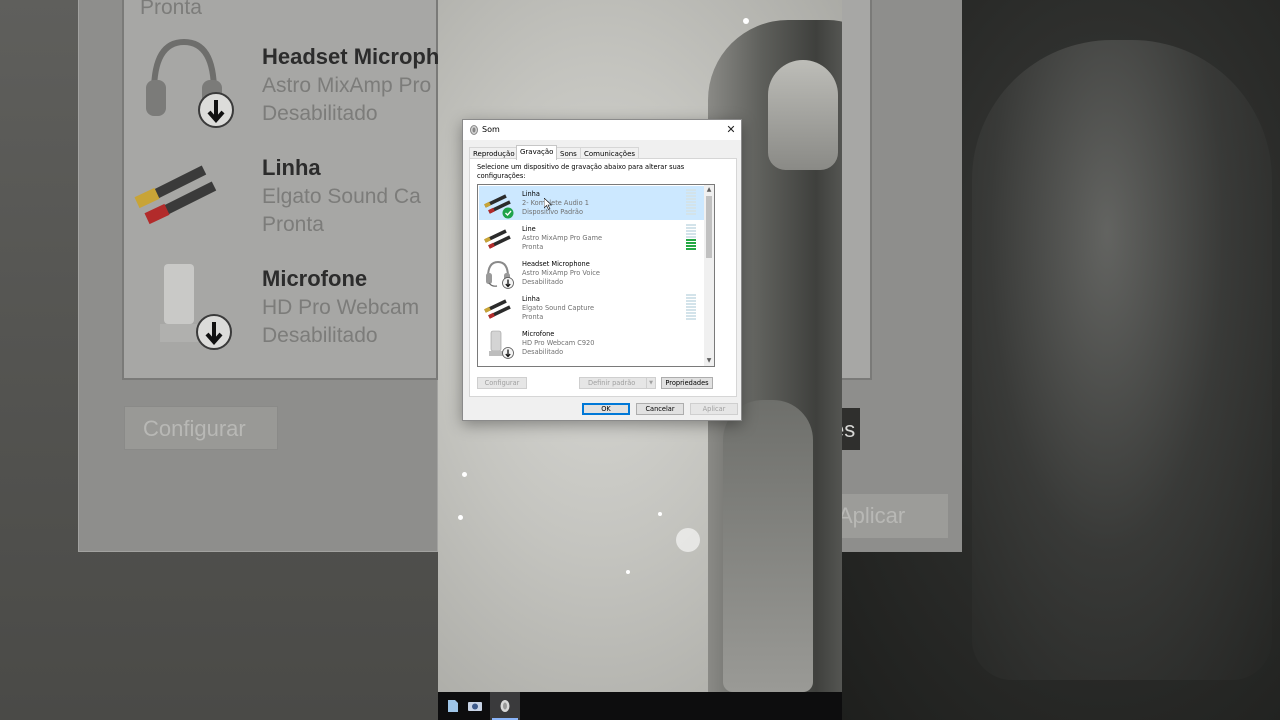  I want to click on ghost-row-3-desc: HD Pro Webcam, so click(341, 307).